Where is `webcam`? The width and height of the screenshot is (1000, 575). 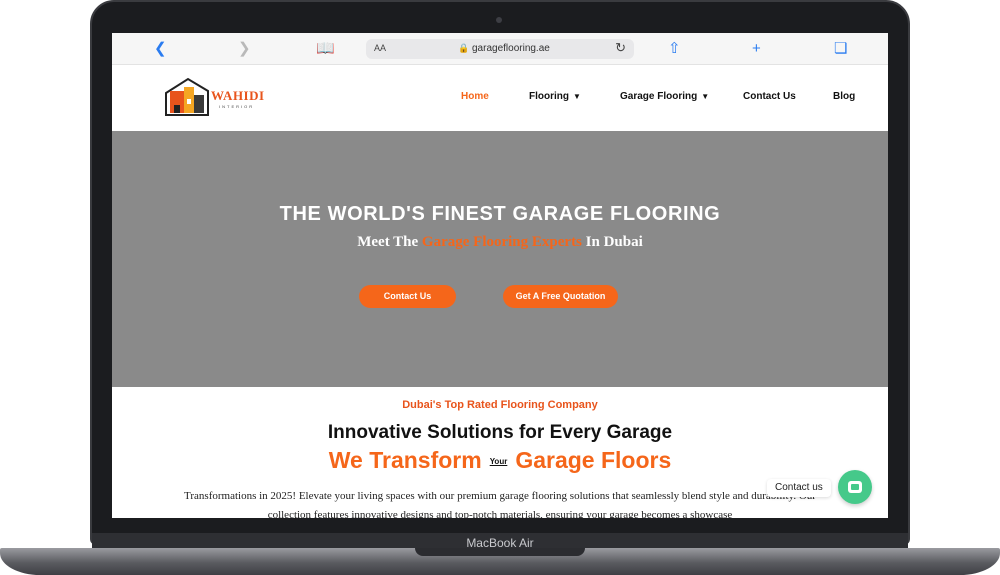
webcam is located at coordinates (499, 20).